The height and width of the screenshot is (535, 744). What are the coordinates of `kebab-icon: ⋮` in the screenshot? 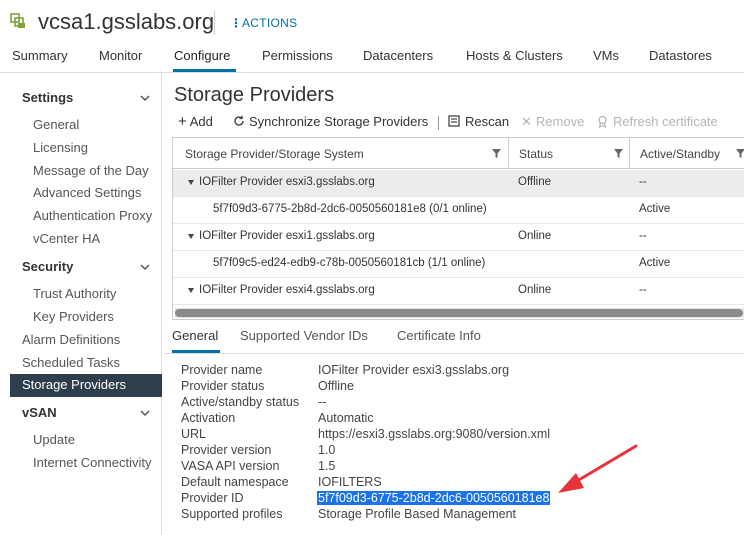 It's located at (236, 23).